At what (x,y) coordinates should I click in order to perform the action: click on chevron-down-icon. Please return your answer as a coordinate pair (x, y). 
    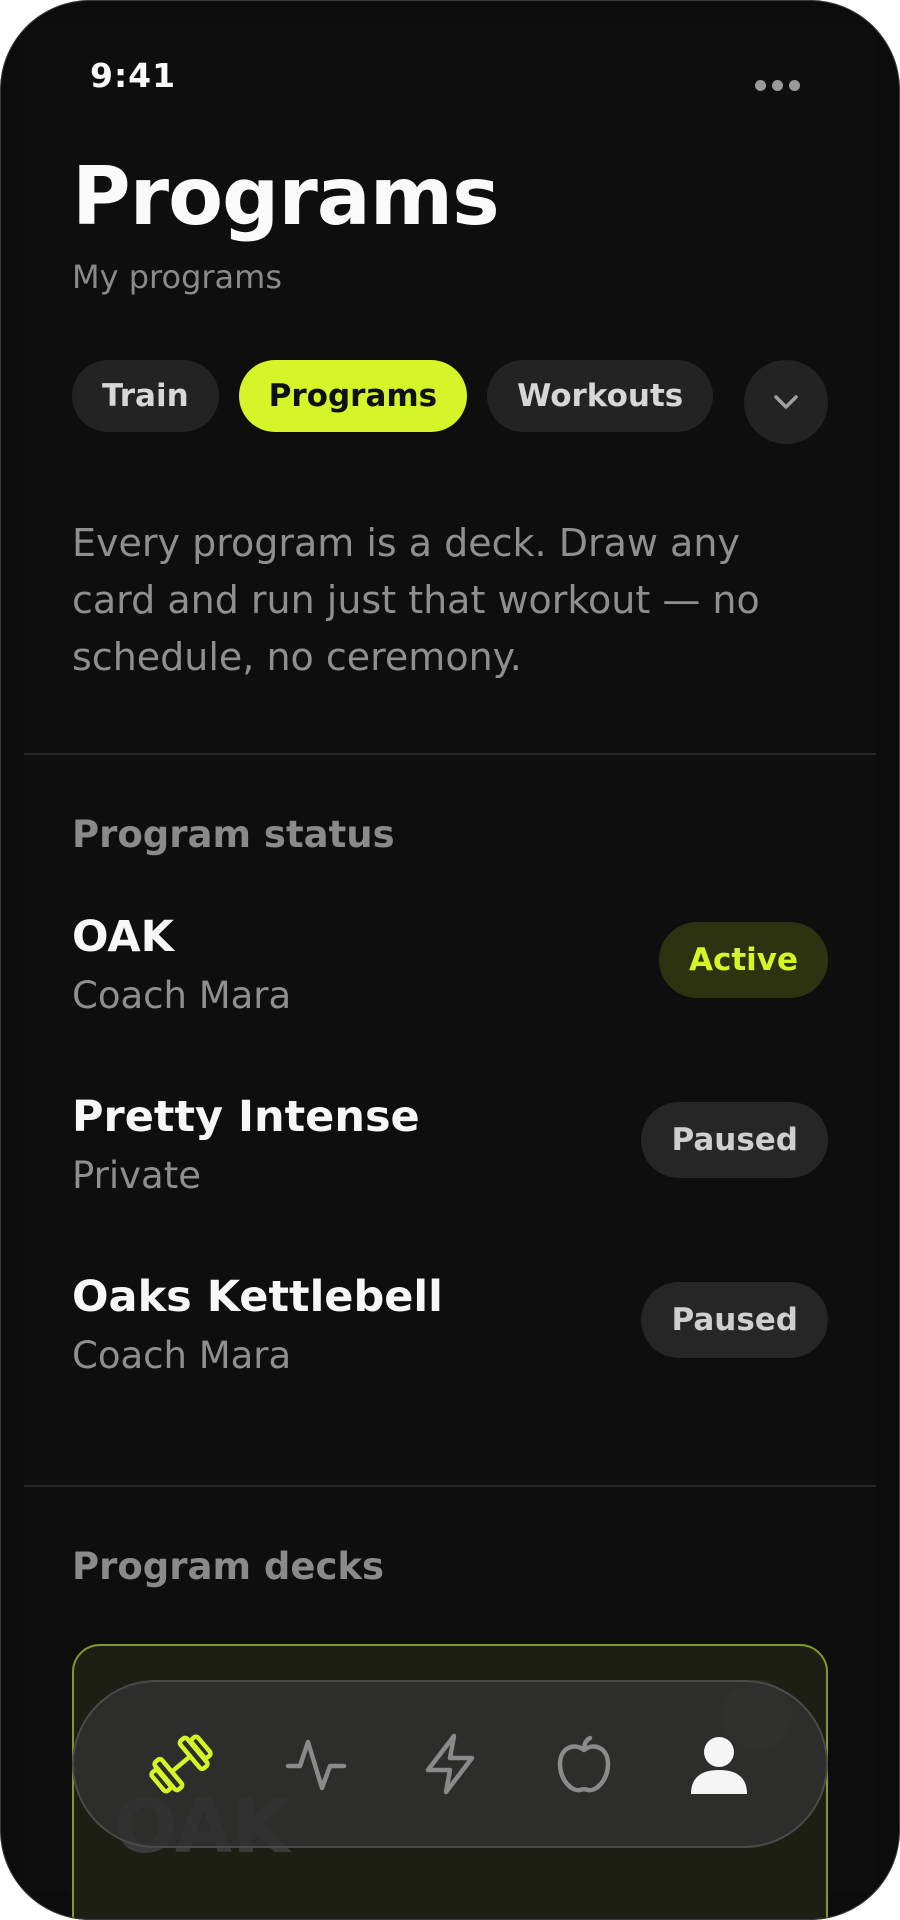
    Looking at the image, I should click on (786, 402).